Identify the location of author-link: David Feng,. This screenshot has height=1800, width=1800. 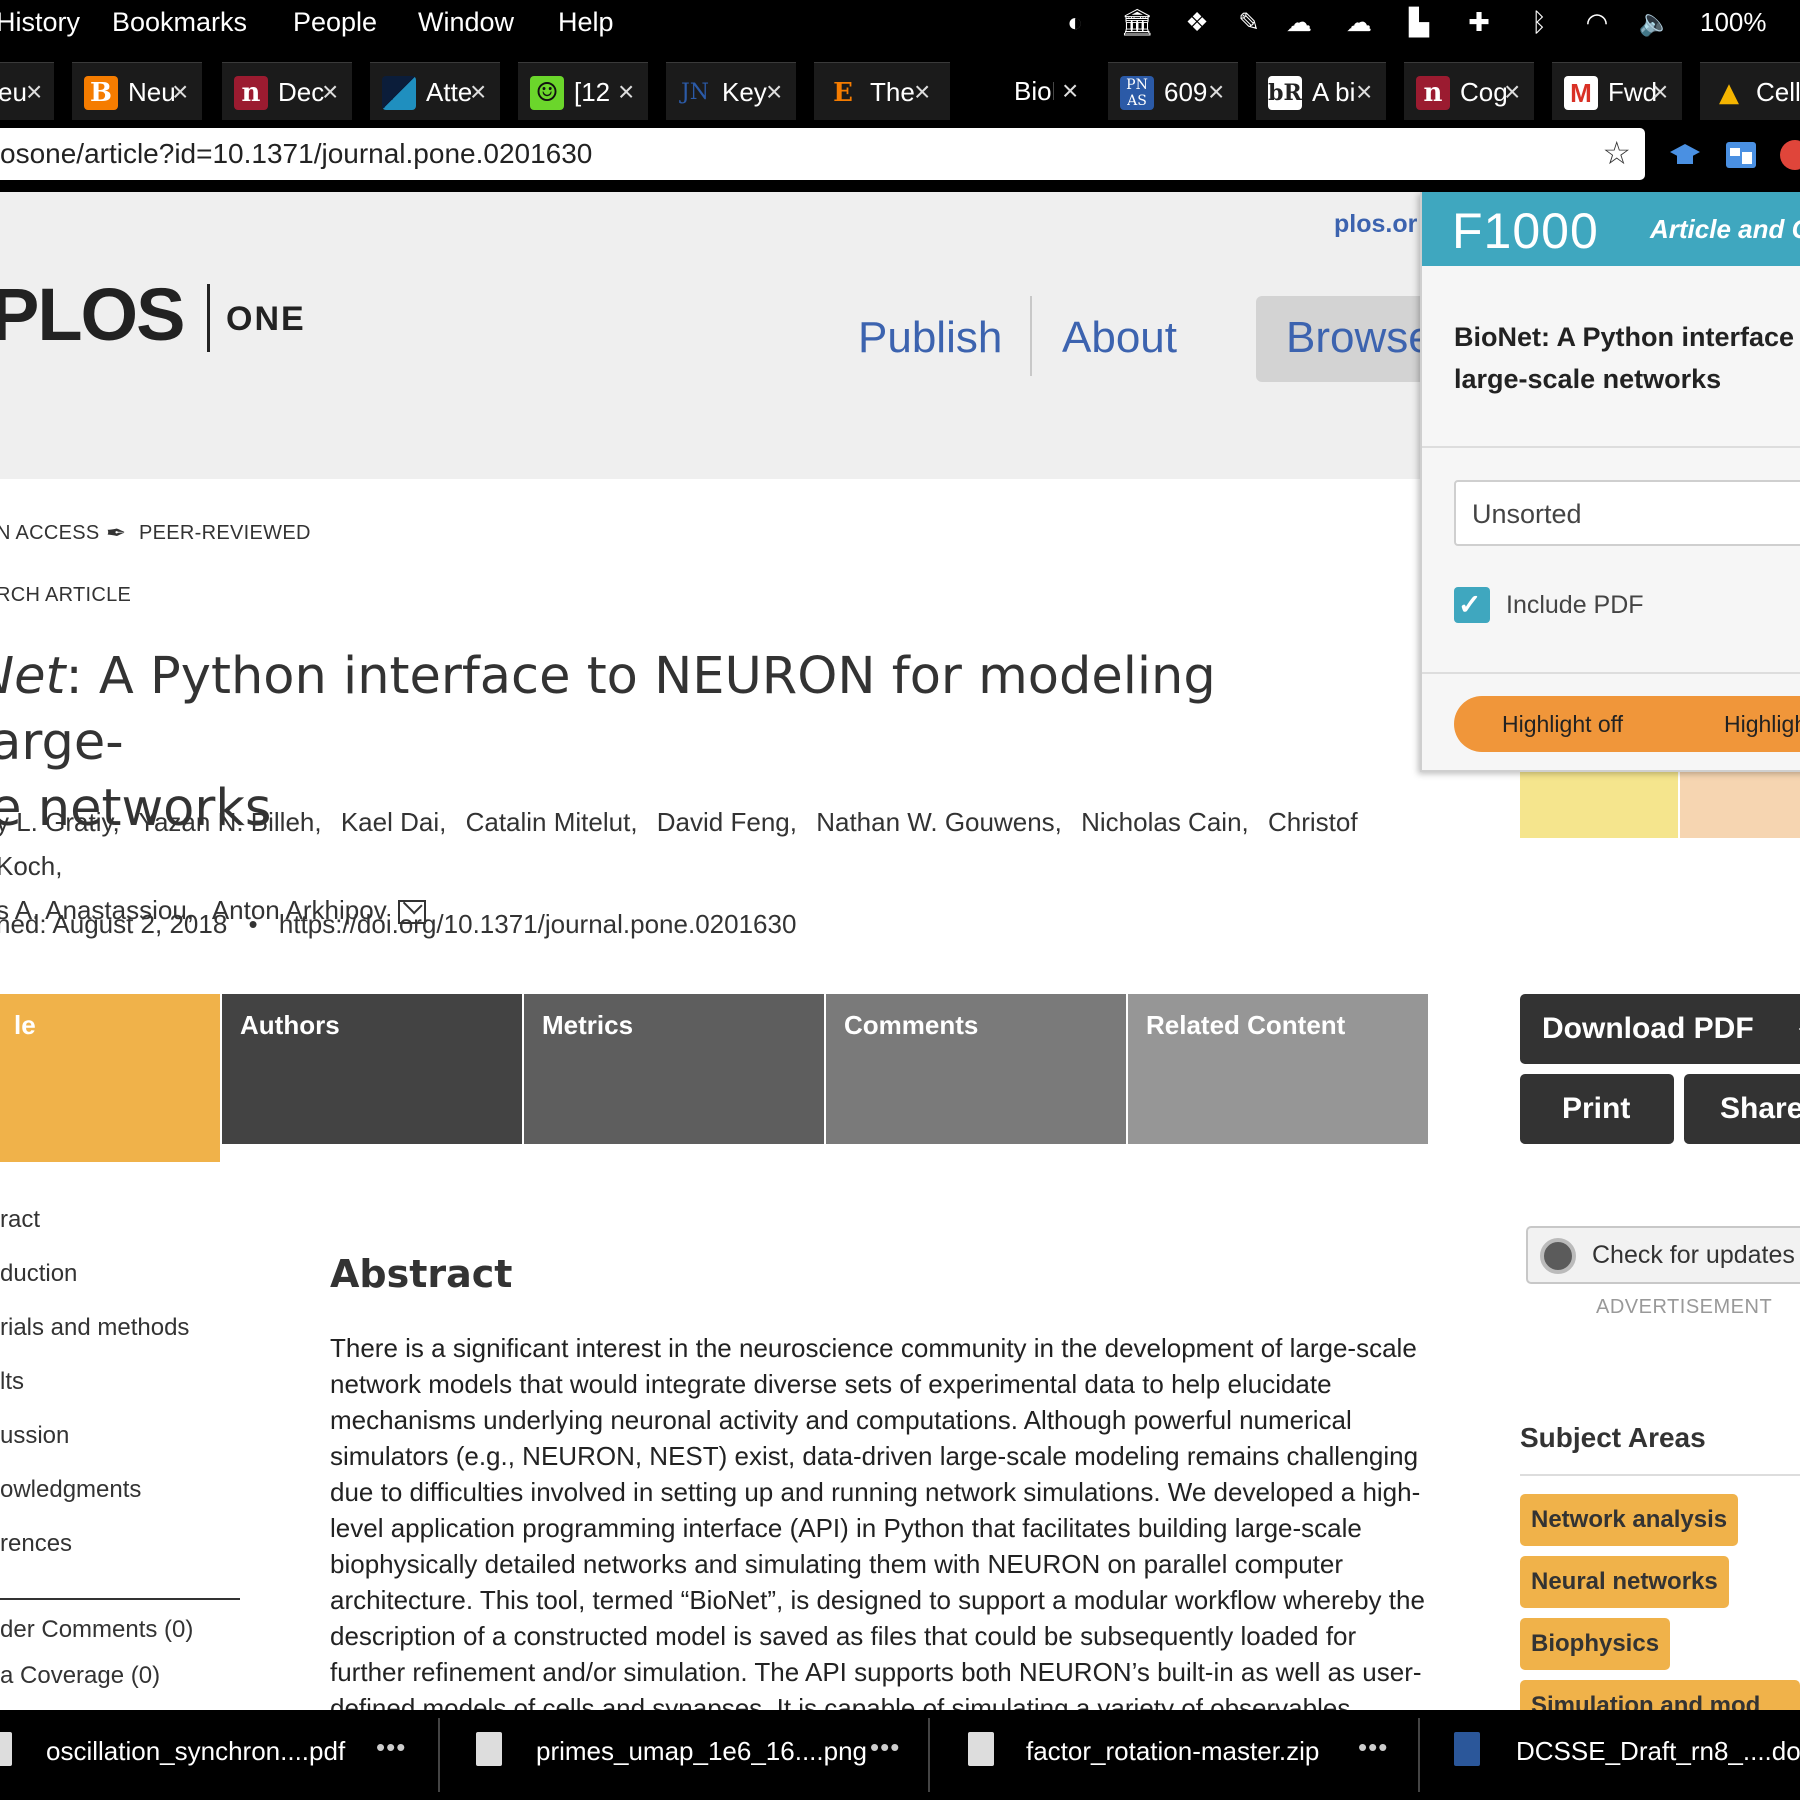
(727, 822).